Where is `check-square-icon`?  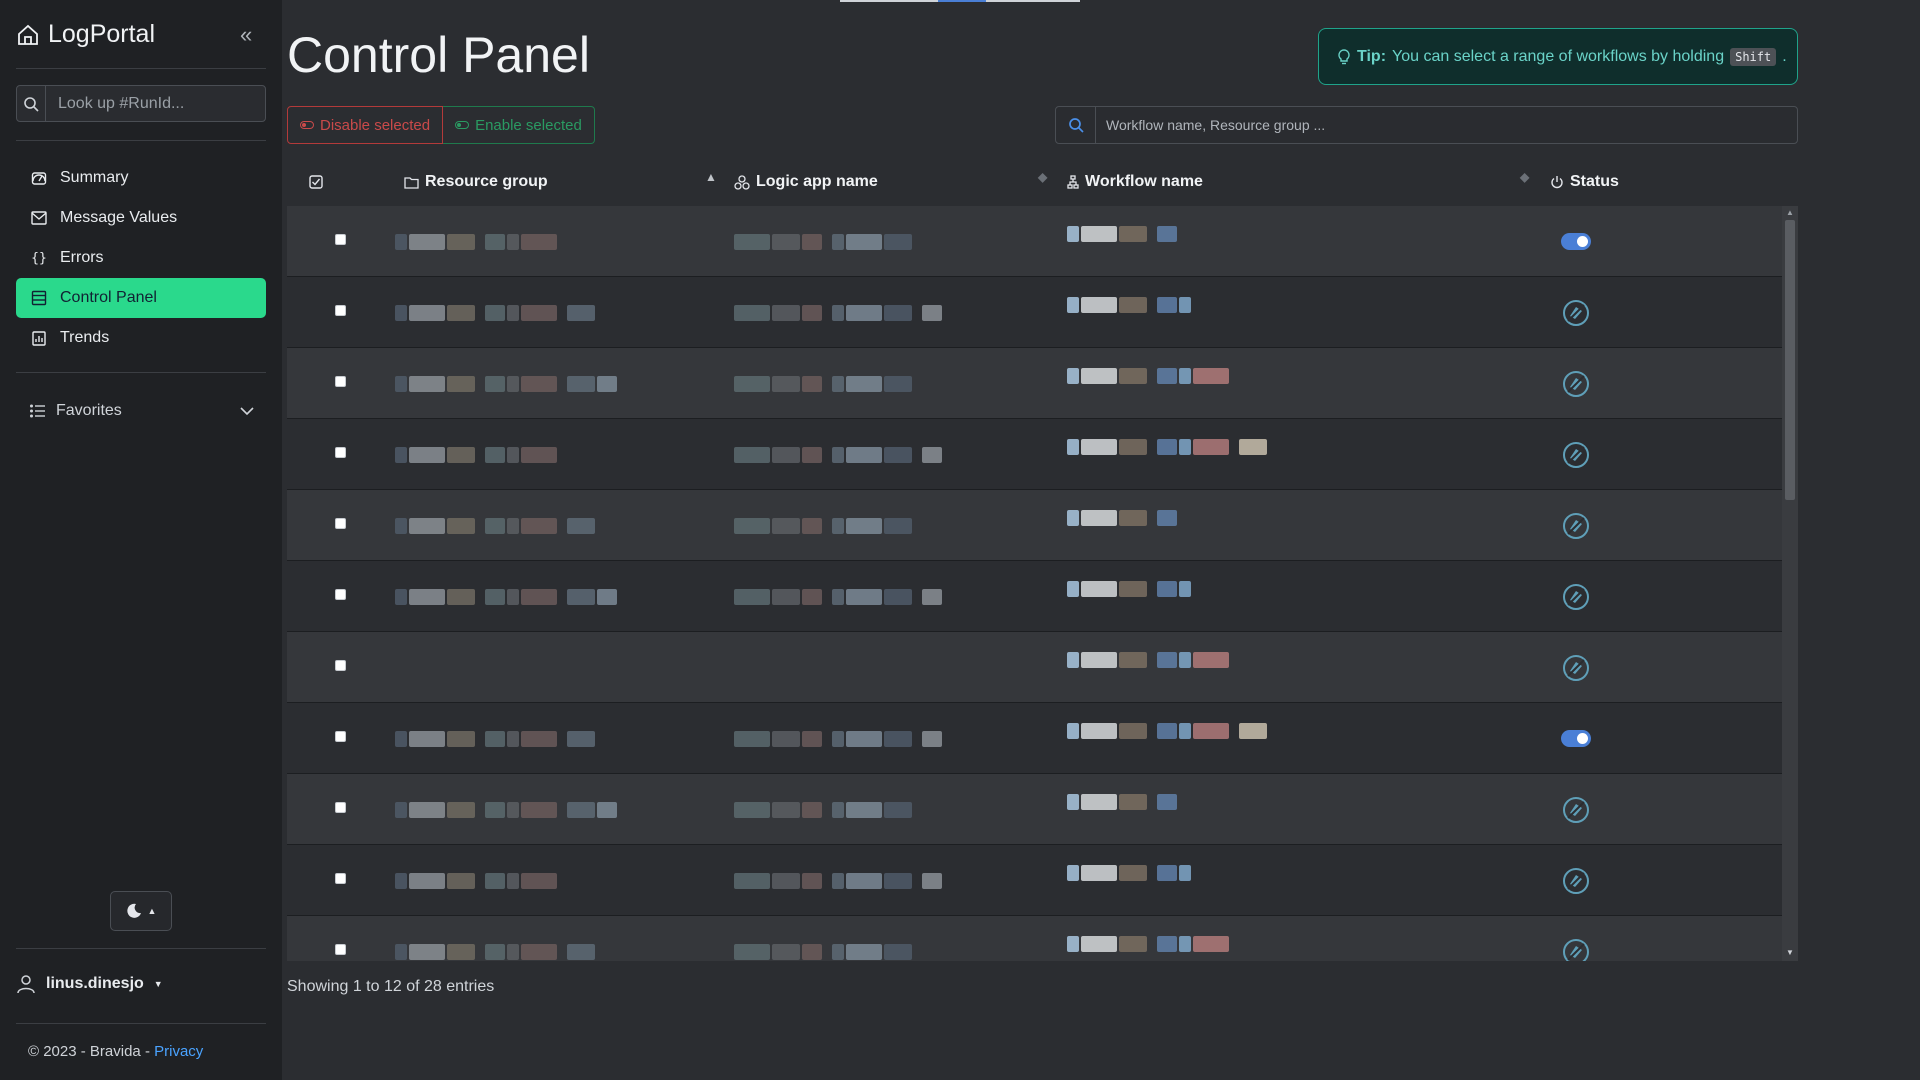
check-square-icon is located at coordinates (316, 182).